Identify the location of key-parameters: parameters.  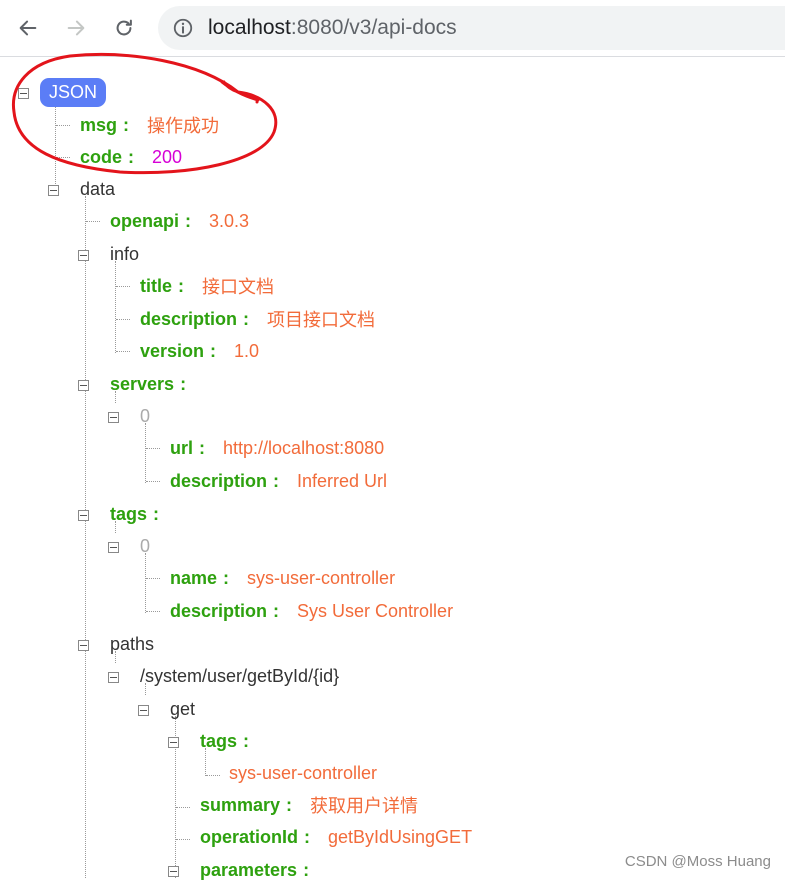
(248, 870).